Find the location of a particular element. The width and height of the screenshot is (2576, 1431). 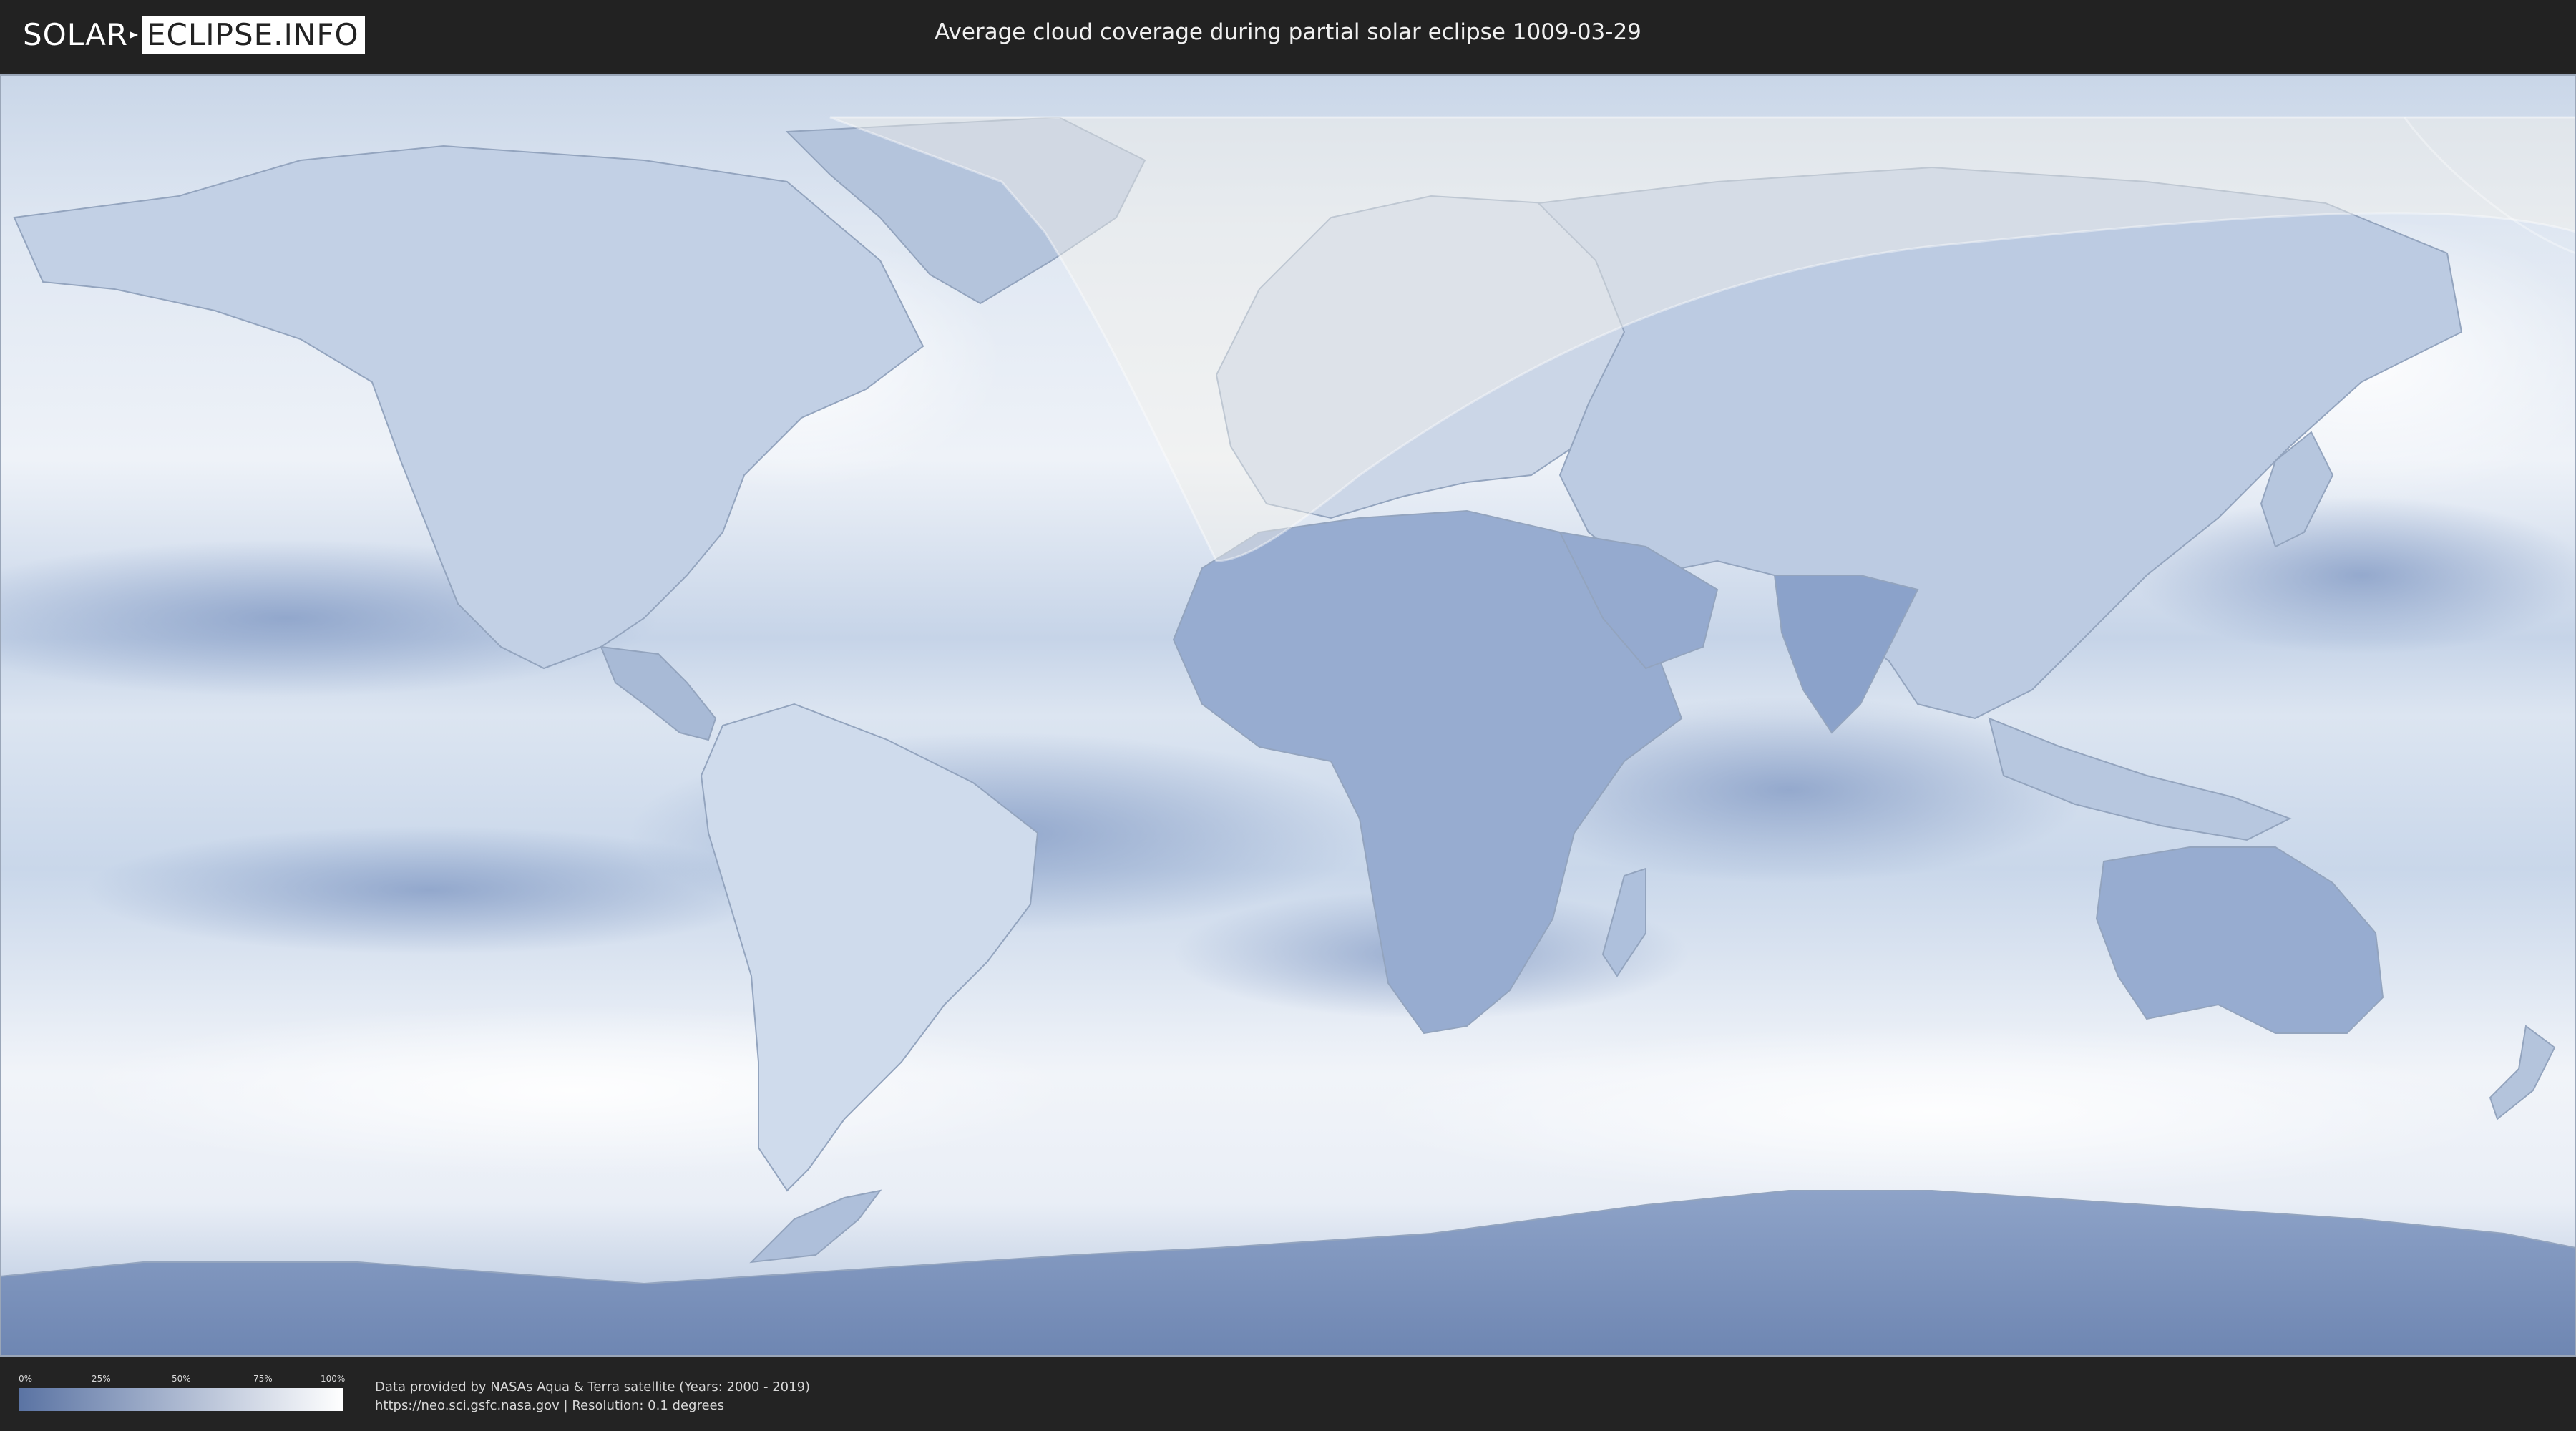

legend-tick-100: 100% is located at coordinates (333, 1379).